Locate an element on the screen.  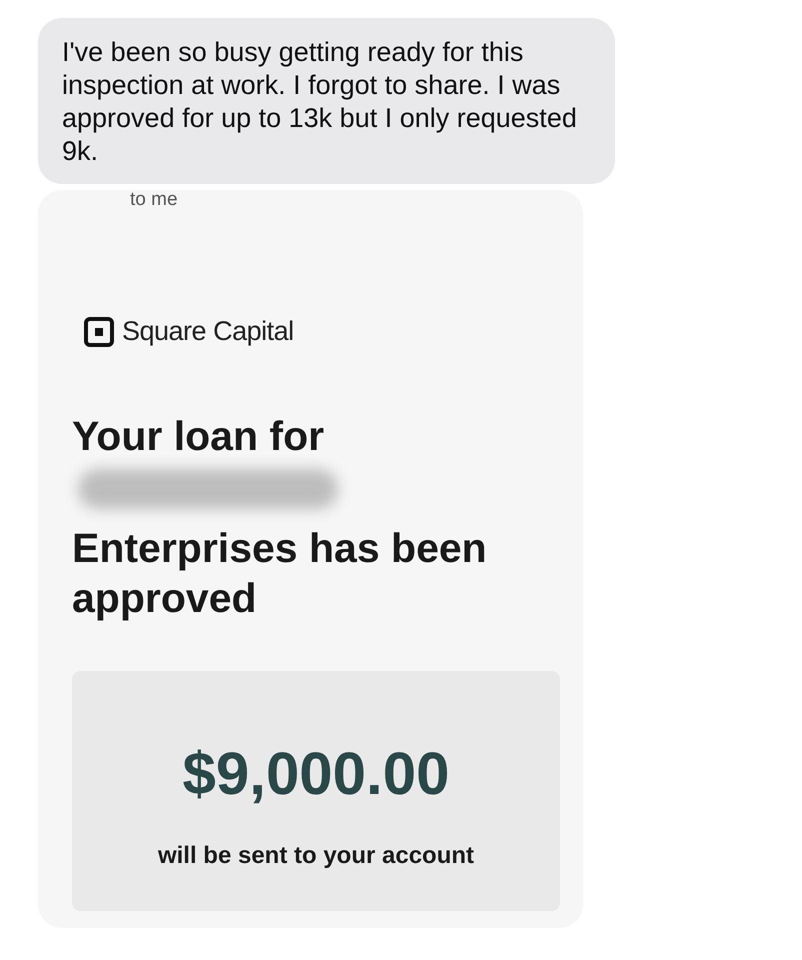
recipient-label: to me is located at coordinates (154, 200).